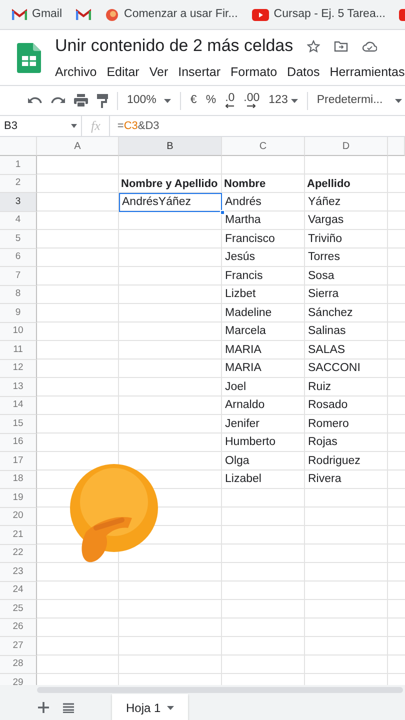  I want to click on star-icon, so click(313, 46).